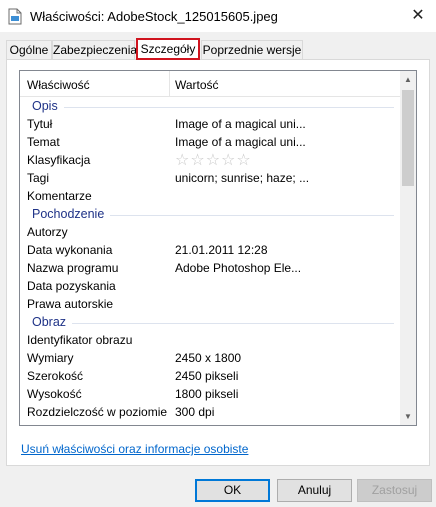  I want to click on property-name: Wymiary, so click(50, 358).